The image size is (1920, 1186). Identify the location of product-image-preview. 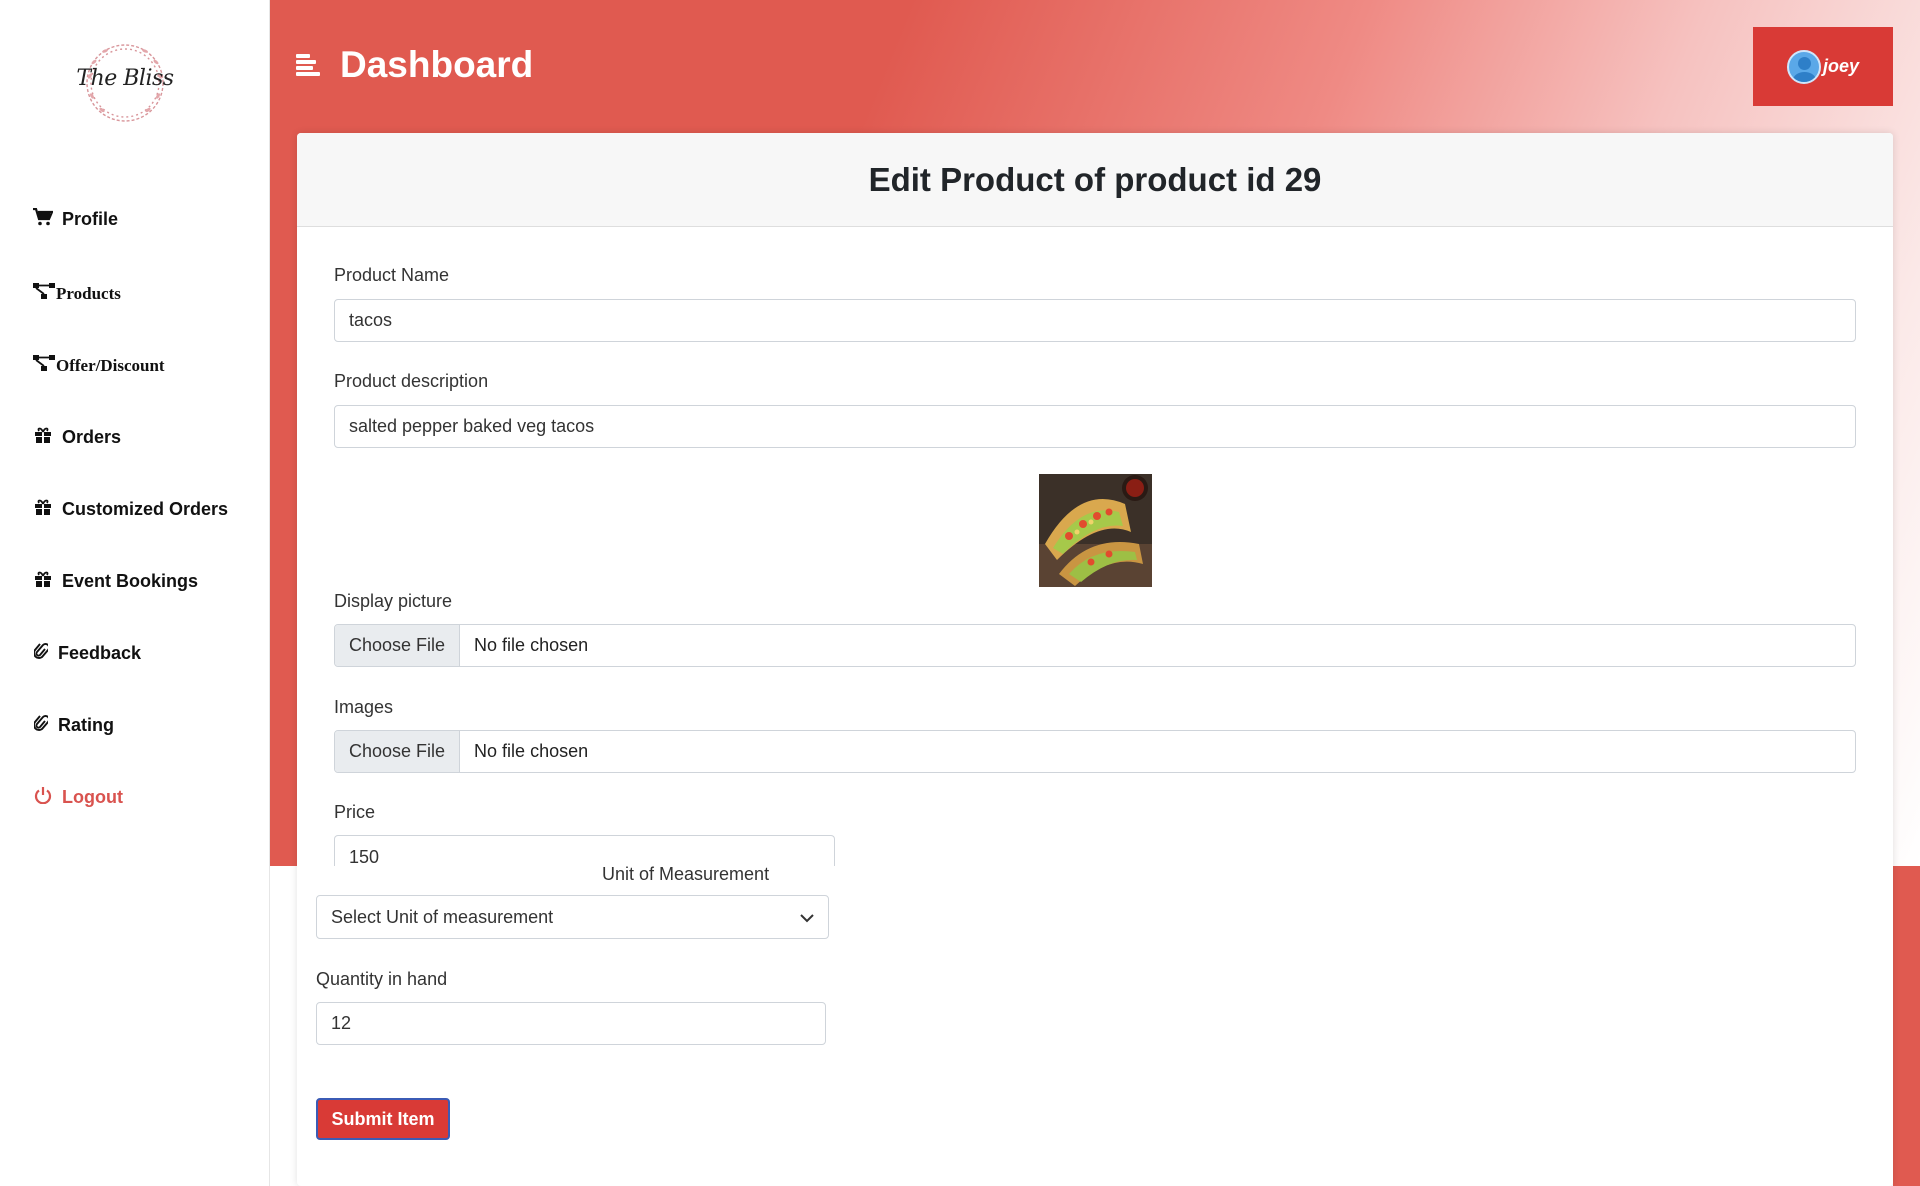
(1095, 530).